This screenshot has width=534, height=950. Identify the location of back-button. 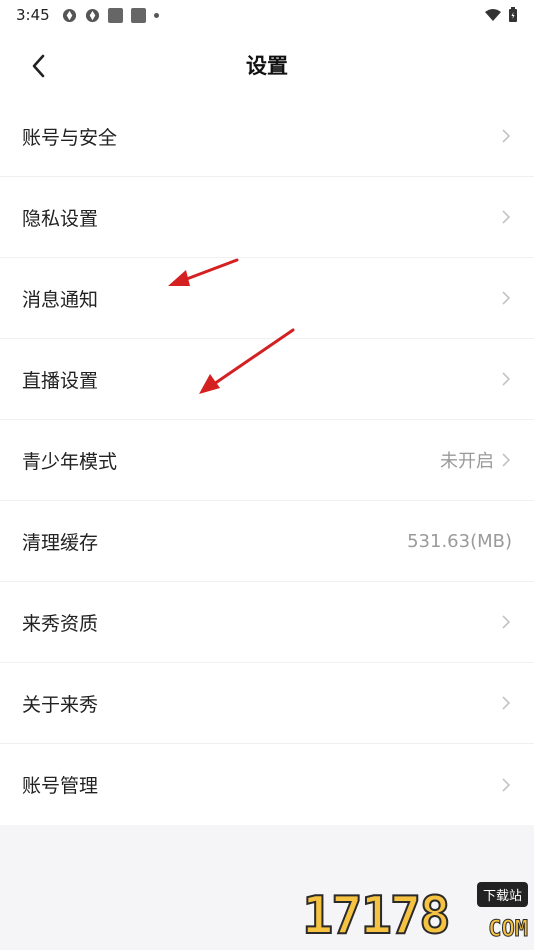
(38, 66).